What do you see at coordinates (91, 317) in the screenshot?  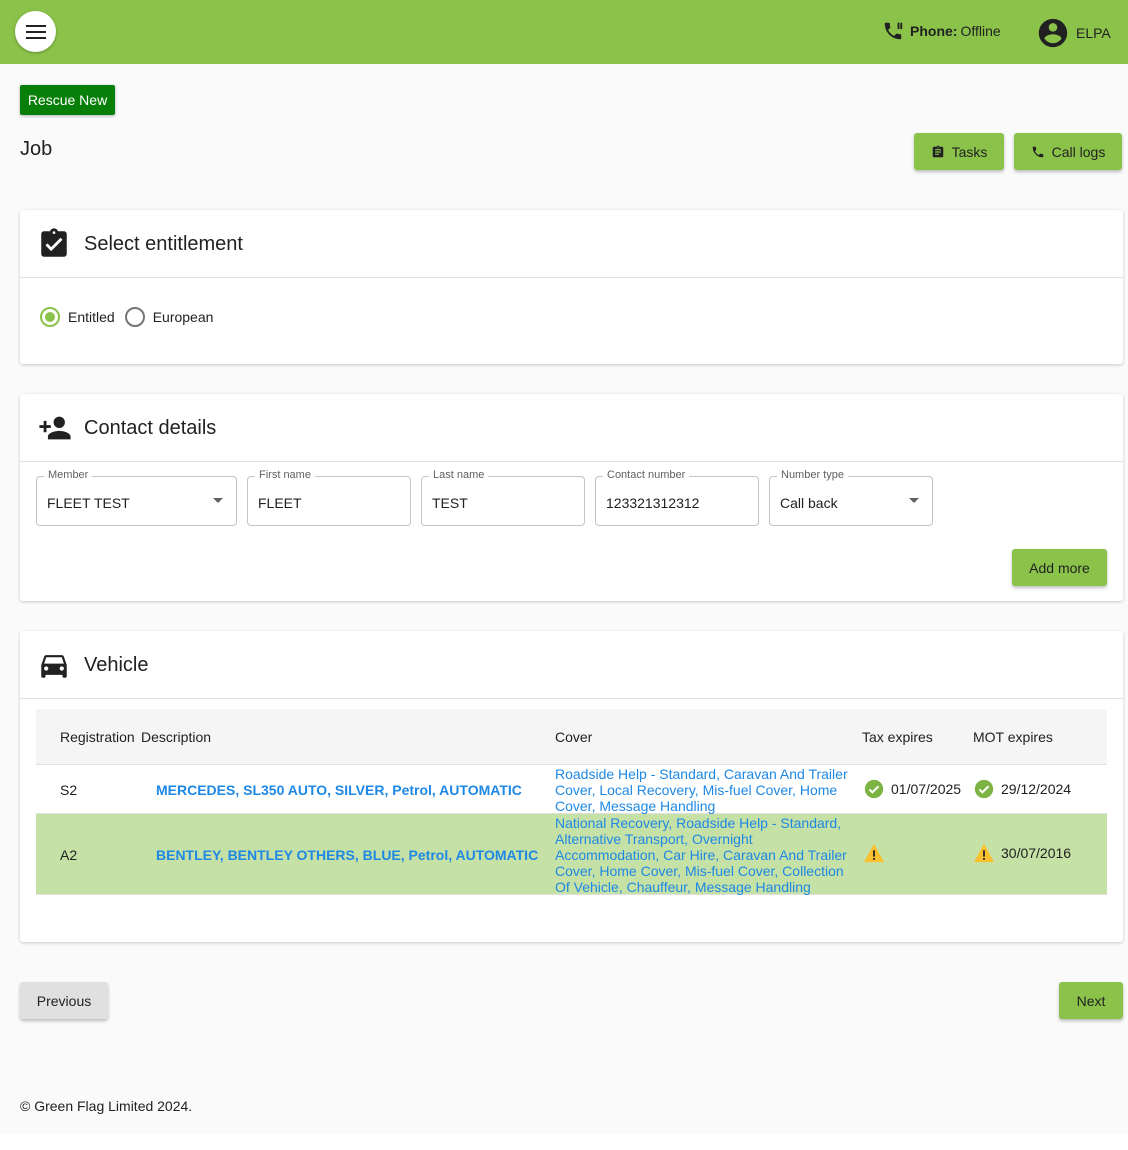 I see `radio-entitled-label: Entitled` at bounding box center [91, 317].